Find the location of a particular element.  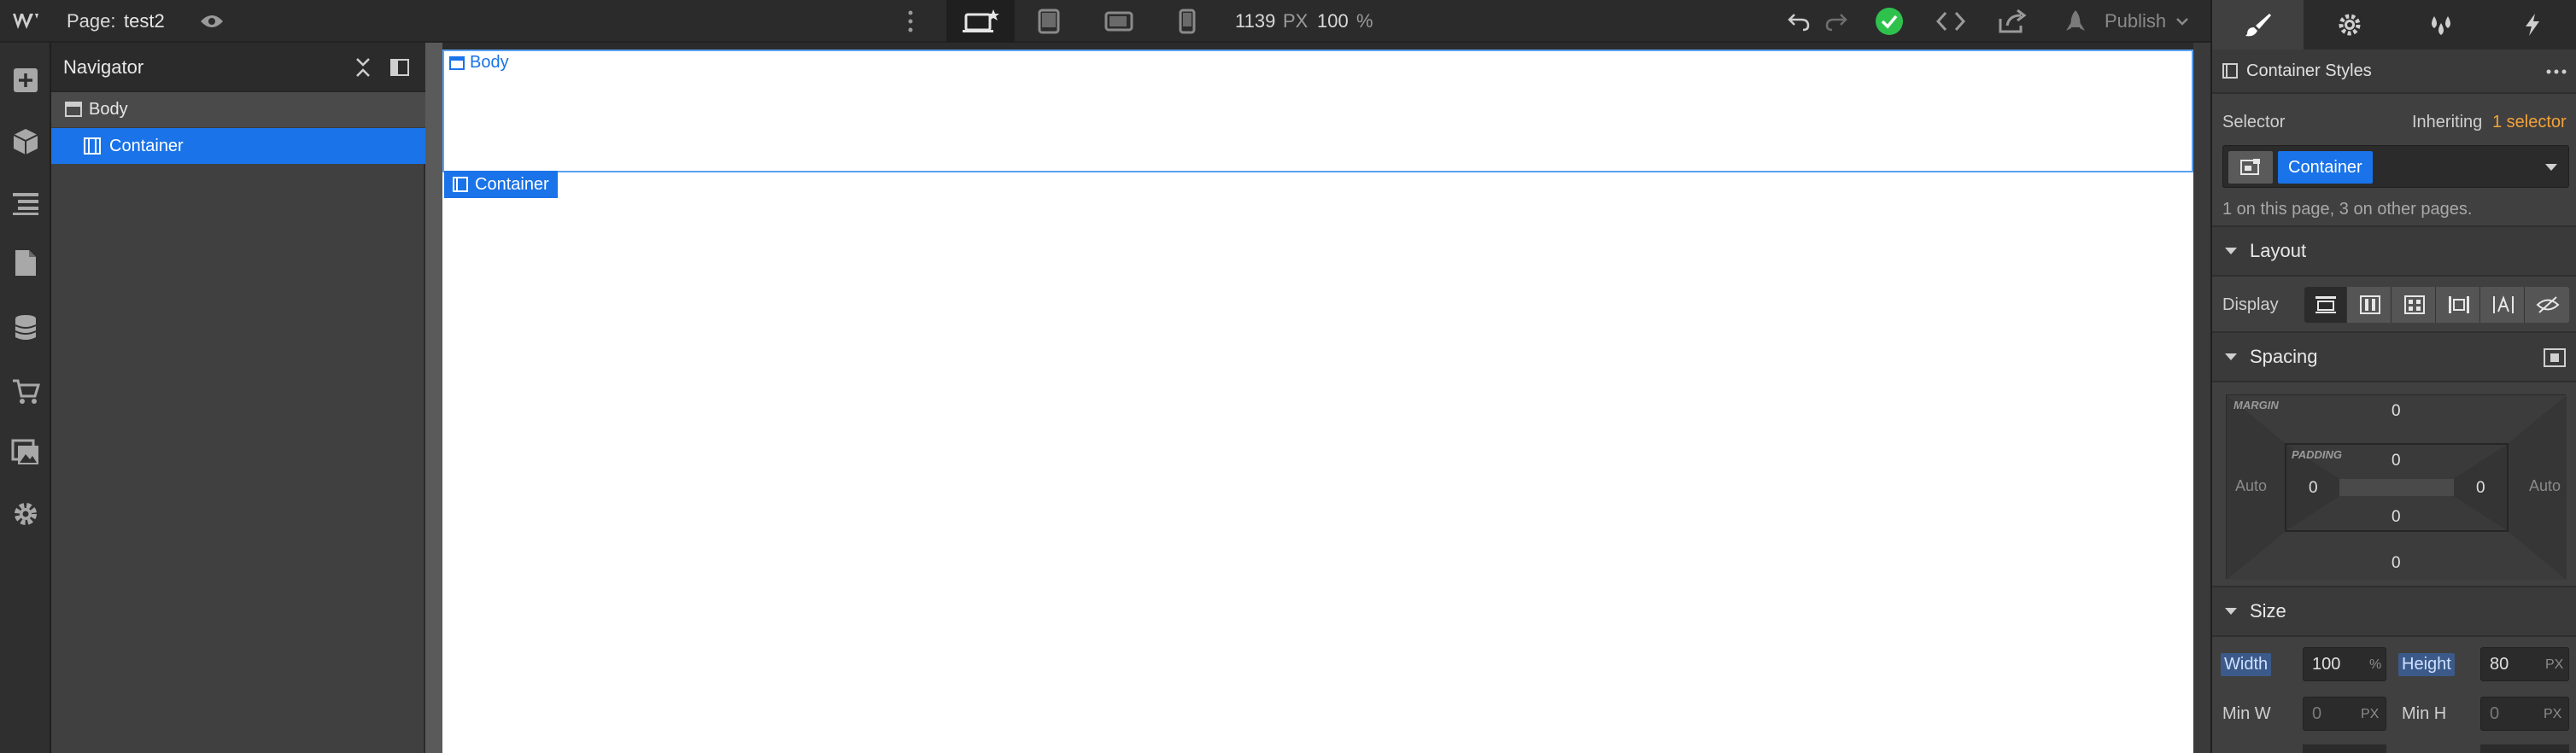

navigator-item-label: Body is located at coordinates (108, 110).